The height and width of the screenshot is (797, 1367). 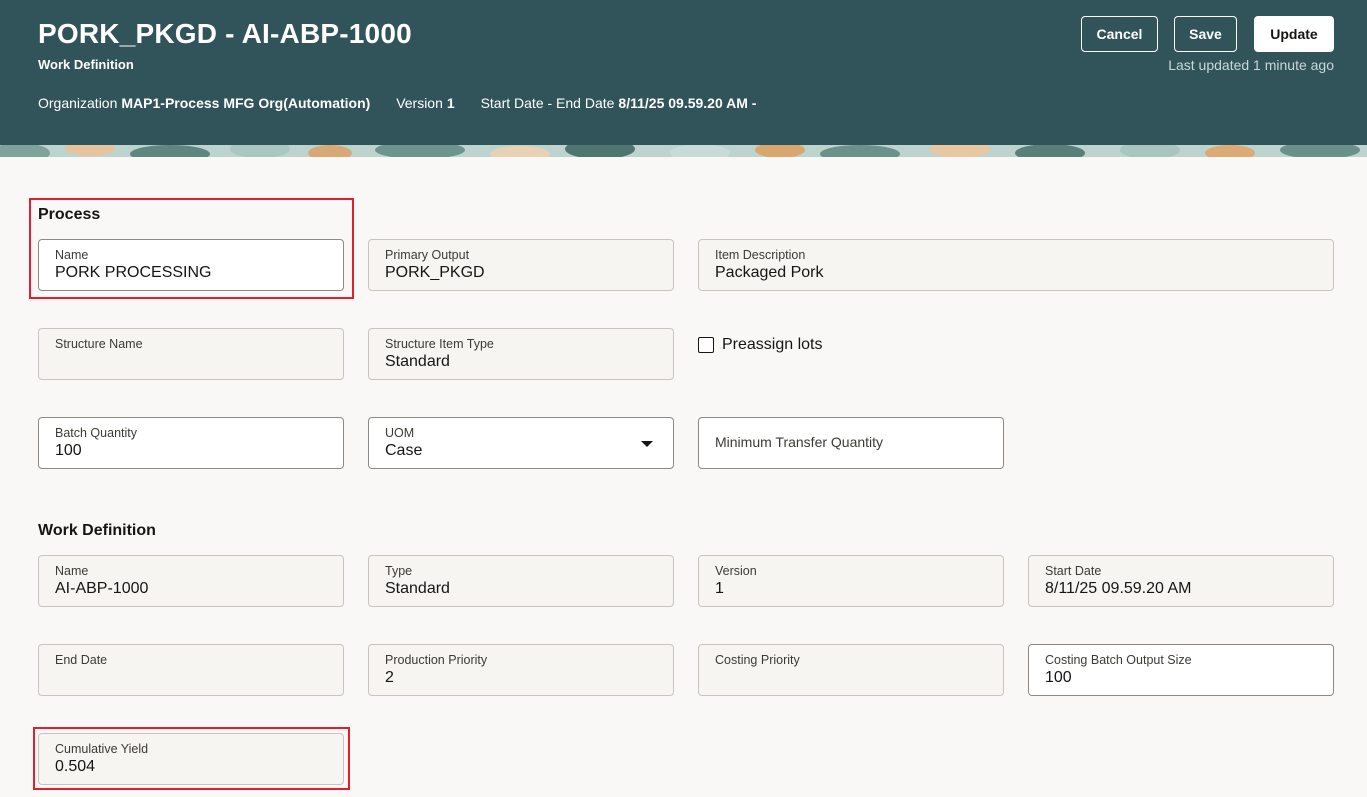 What do you see at coordinates (687, 103) in the screenshot?
I see `dates-value: 8/11/25 09.59.20 AM -` at bounding box center [687, 103].